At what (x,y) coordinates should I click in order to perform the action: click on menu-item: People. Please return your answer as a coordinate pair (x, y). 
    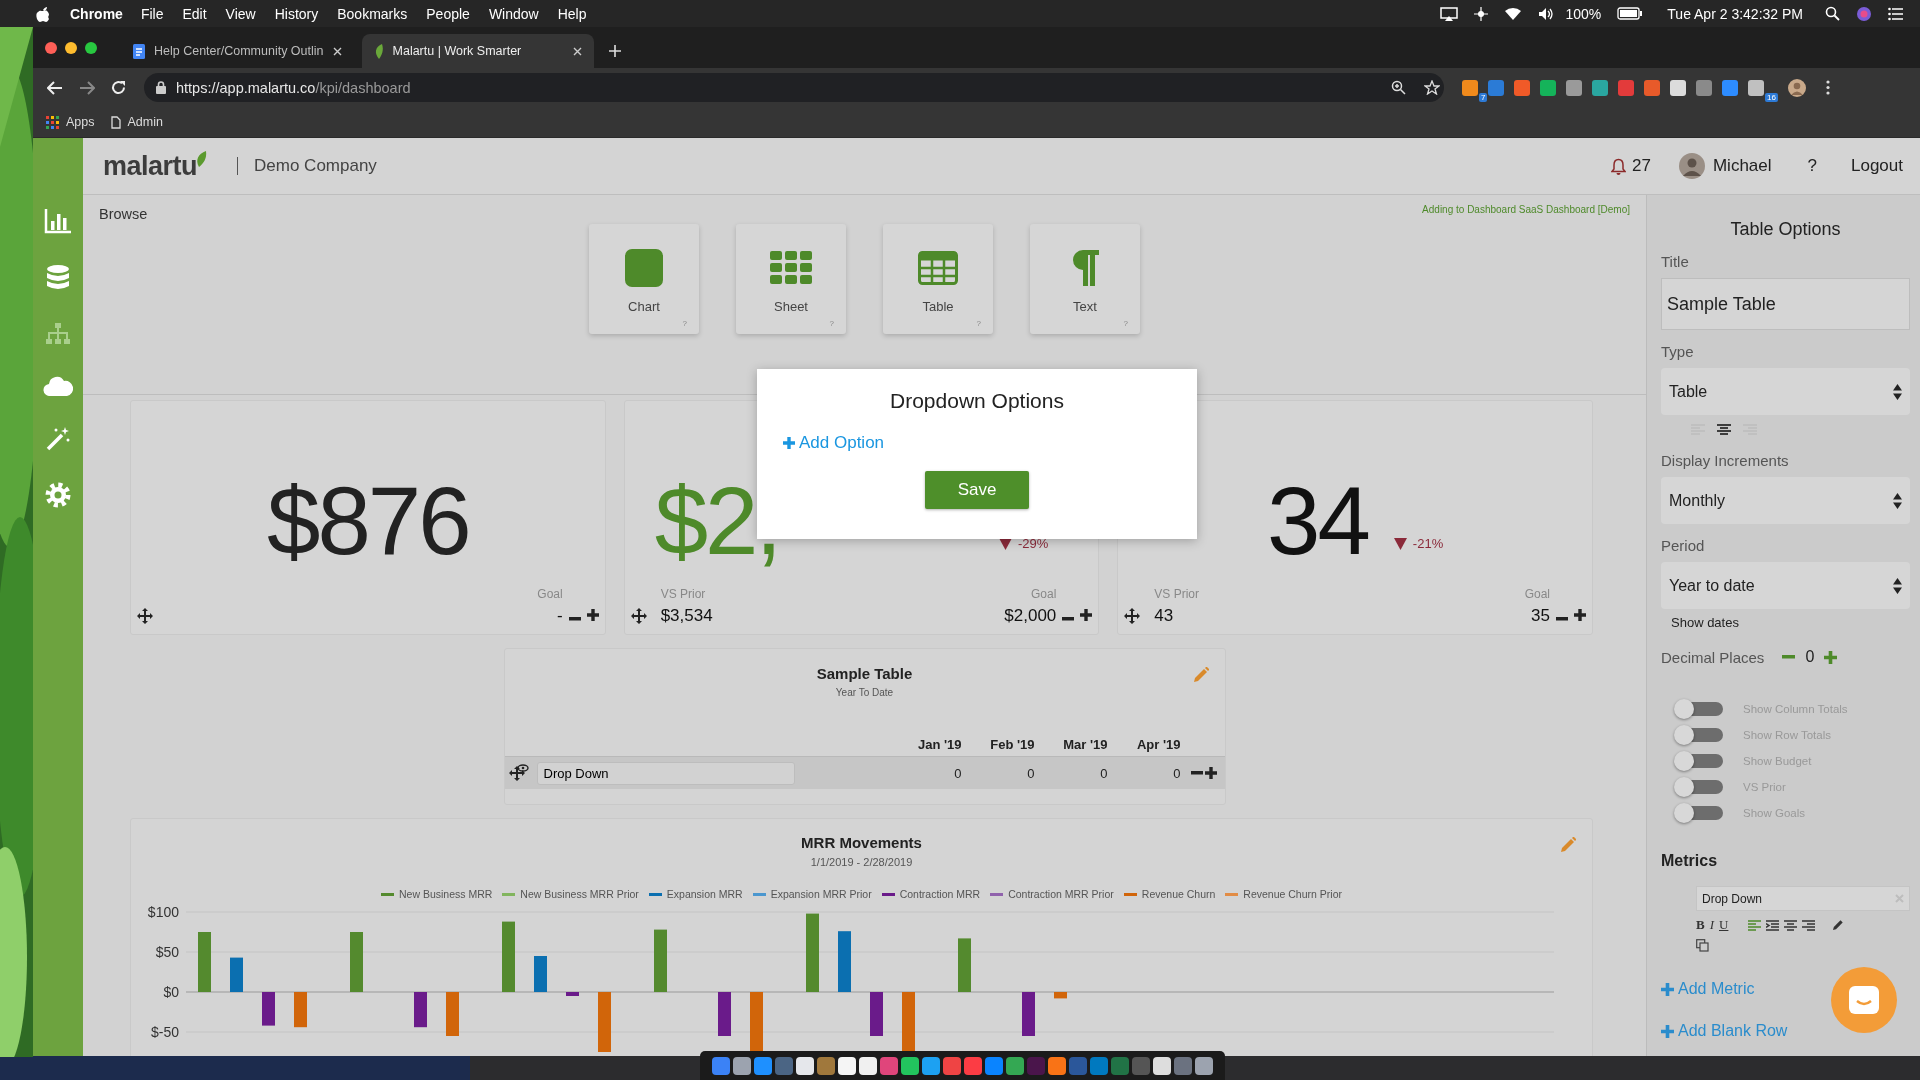
    Looking at the image, I should click on (448, 13).